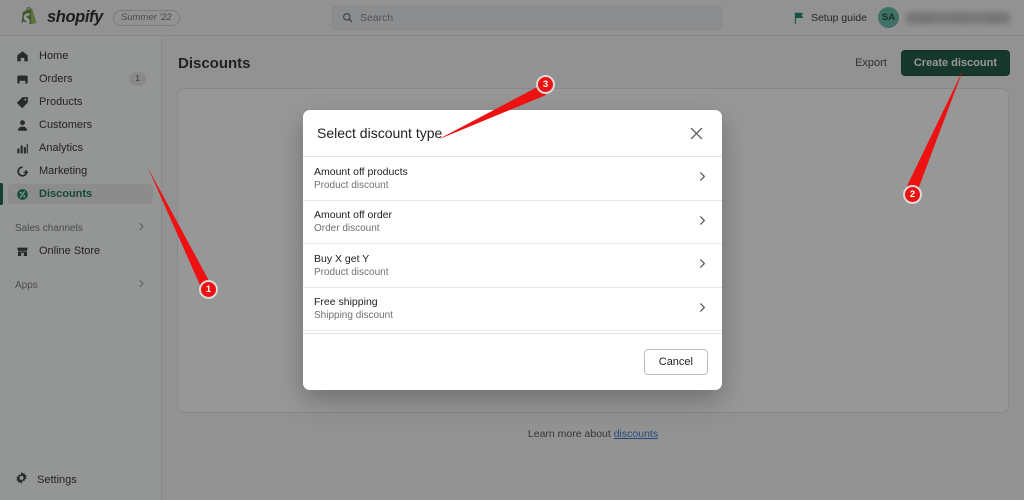 This screenshot has width=1024, height=500. What do you see at coordinates (512, 133) in the screenshot?
I see `modal-header: Select discount type` at bounding box center [512, 133].